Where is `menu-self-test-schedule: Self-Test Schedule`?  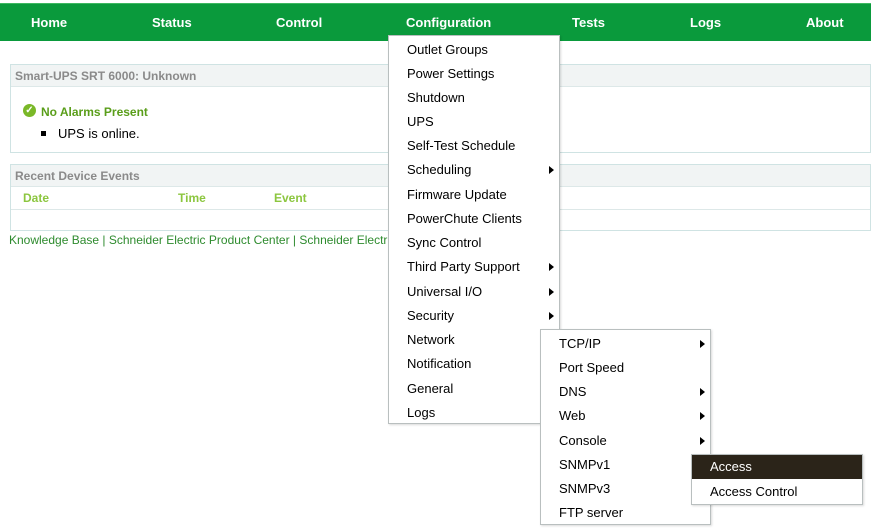
menu-self-test-schedule: Self-Test Schedule is located at coordinates (474, 146).